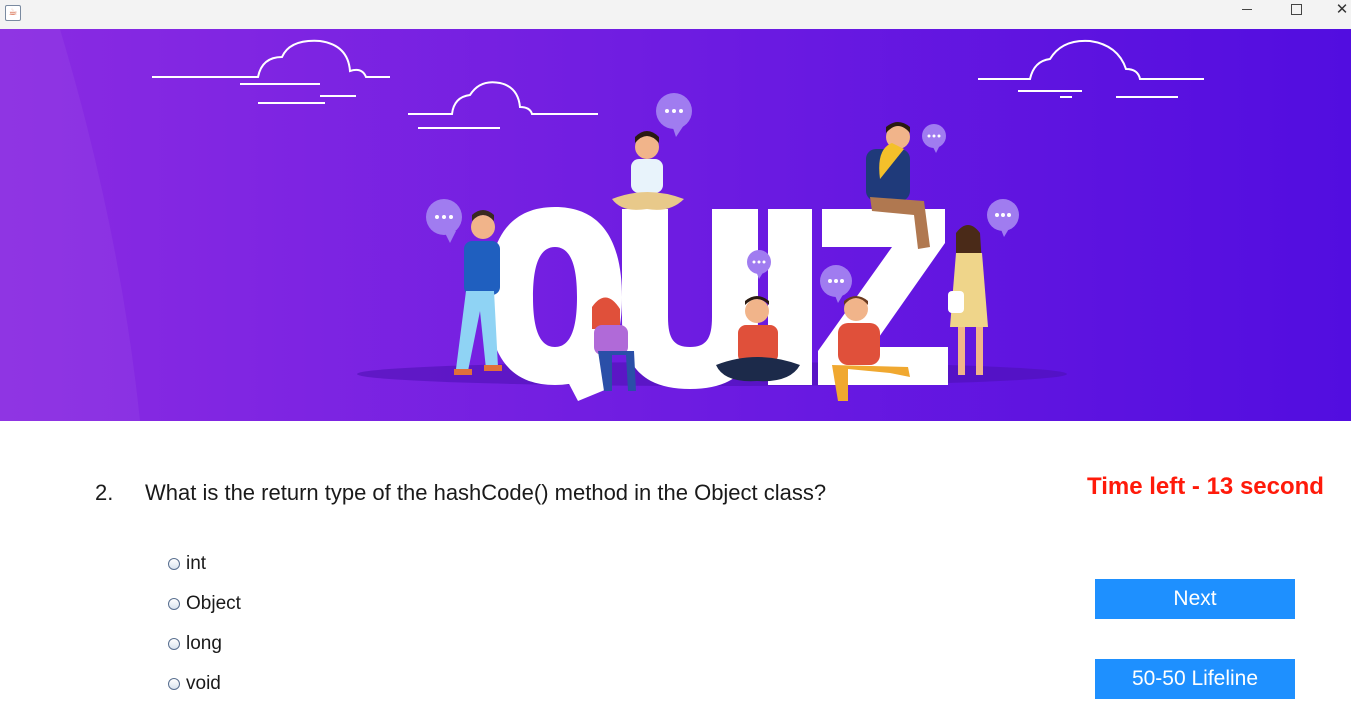 Image resolution: width=1351 pixels, height=710 pixels. I want to click on option-label: void, so click(203, 683).